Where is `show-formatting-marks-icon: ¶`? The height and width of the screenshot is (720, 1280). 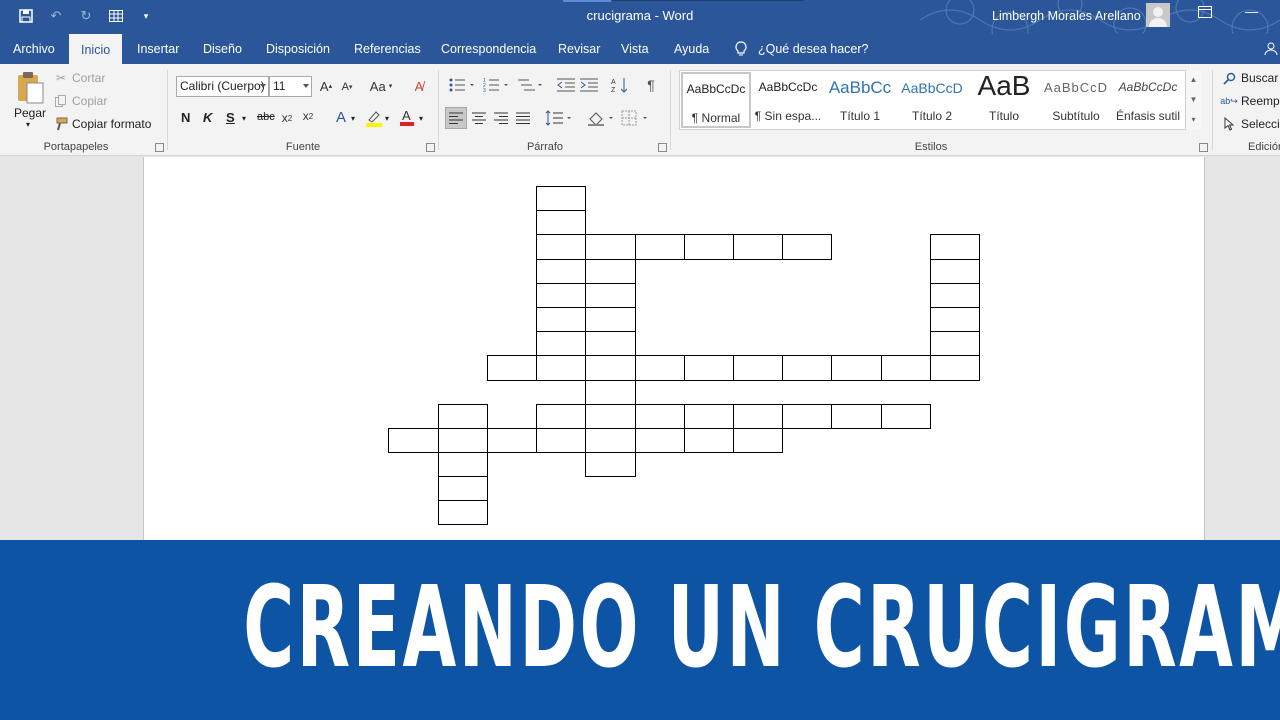 show-formatting-marks-icon: ¶ is located at coordinates (651, 85).